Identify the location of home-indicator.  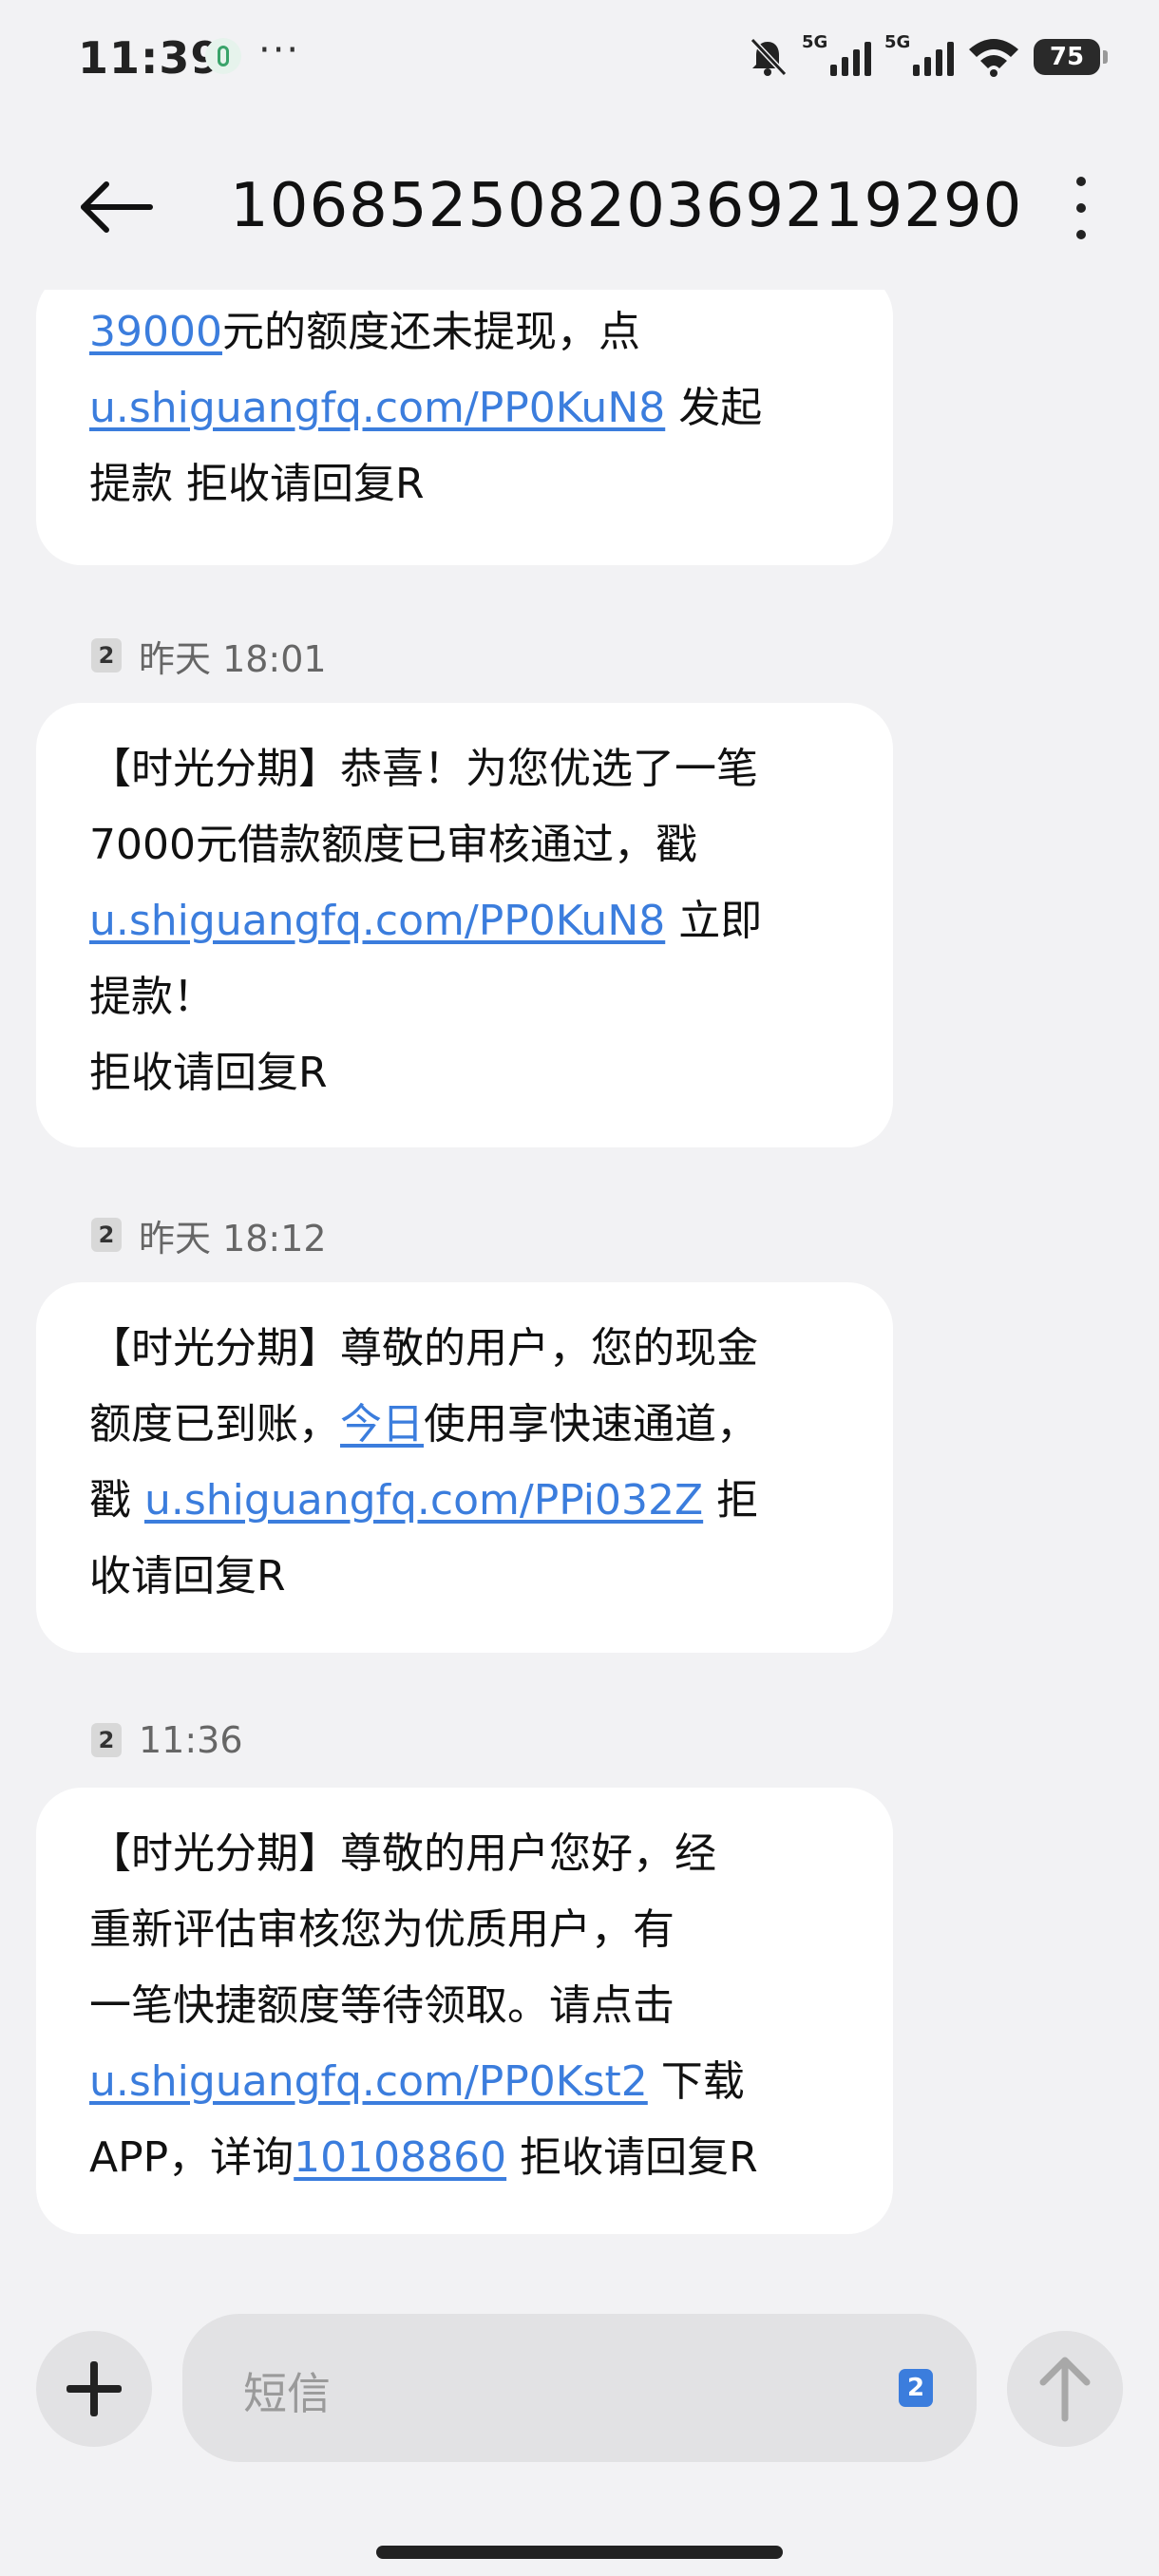
(579, 2552).